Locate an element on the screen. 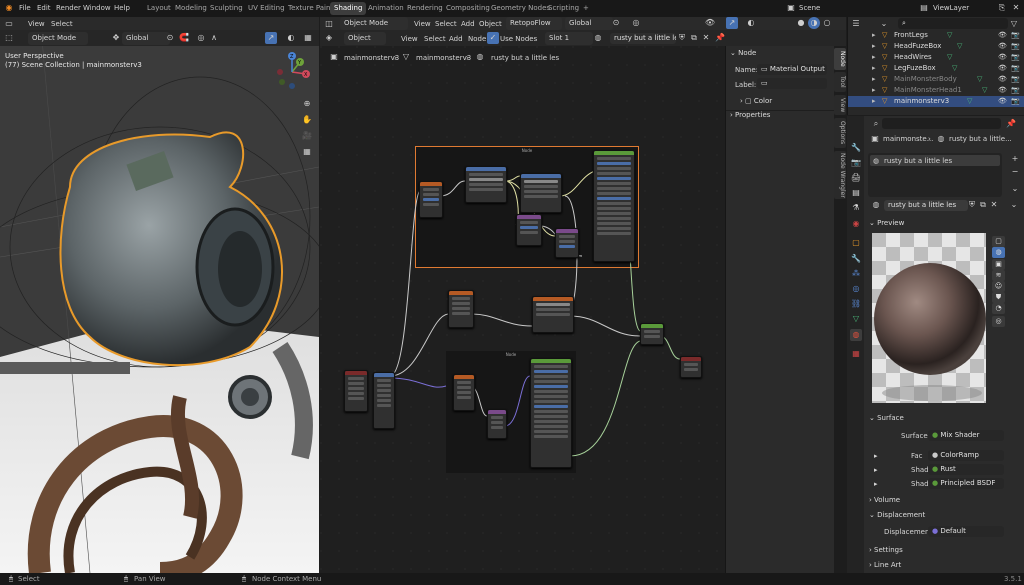 Image resolution: width=1024 pixels, height=585 pixels. viewport-menu-view: View is located at coordinates (36, 24).